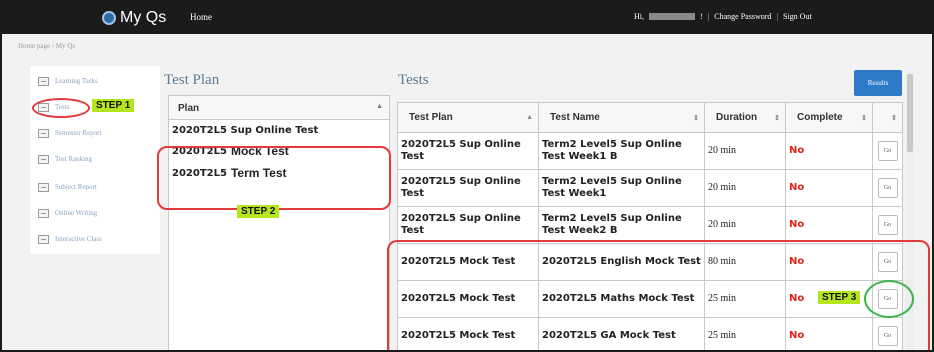  Describe the element at coordinates (621, 151) in the screenshot. I see `test-name-cell: Term2 Level5 Sup Online Test Week1 B` at that location.